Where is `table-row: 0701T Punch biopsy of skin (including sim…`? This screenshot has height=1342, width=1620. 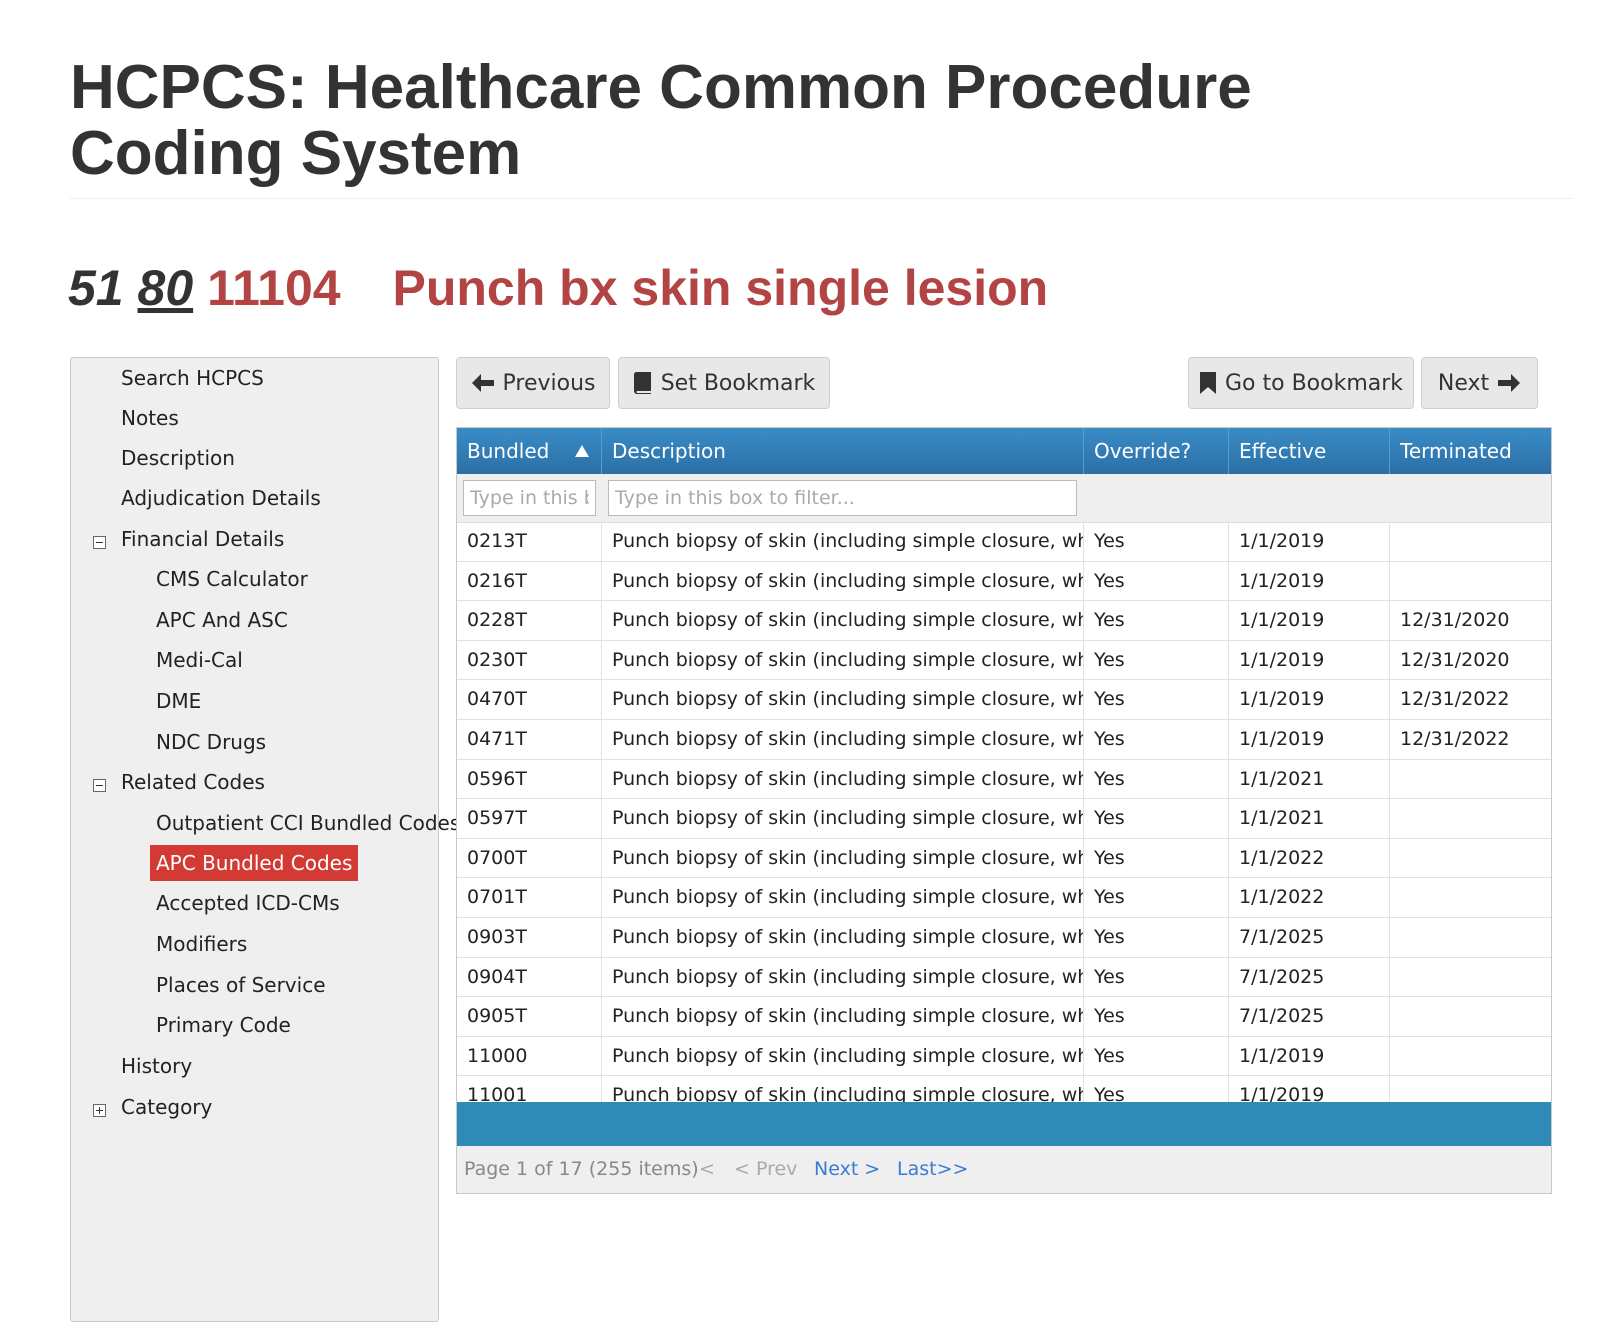 table-row: 0701T Punch biopsy of skin (including sim… is located at coordinates (1004, 898).